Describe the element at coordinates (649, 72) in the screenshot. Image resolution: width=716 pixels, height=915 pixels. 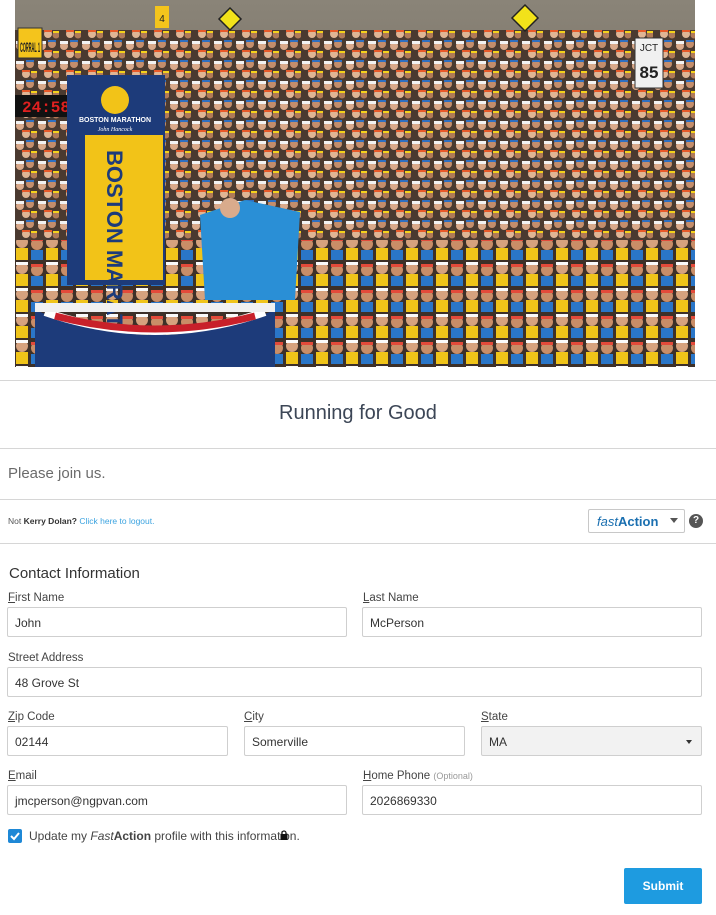
I see `route-sign-number: 85` at that location.